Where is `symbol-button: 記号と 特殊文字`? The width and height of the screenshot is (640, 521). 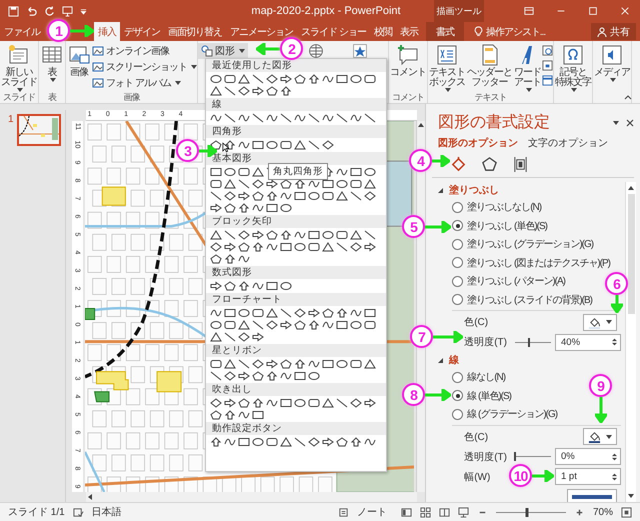 symbol-button: 記号と 特殊文字 is located at coordinates (573, 67).